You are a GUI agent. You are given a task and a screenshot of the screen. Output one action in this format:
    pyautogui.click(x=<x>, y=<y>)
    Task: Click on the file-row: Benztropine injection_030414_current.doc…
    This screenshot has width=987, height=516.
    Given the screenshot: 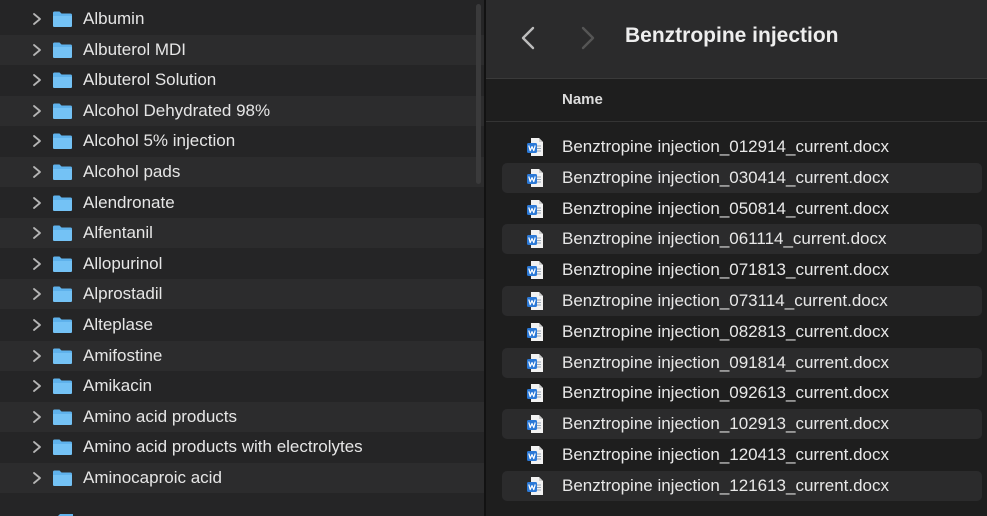 What is the action you would take?
    pyautogui.click(x=742, y=177)
    